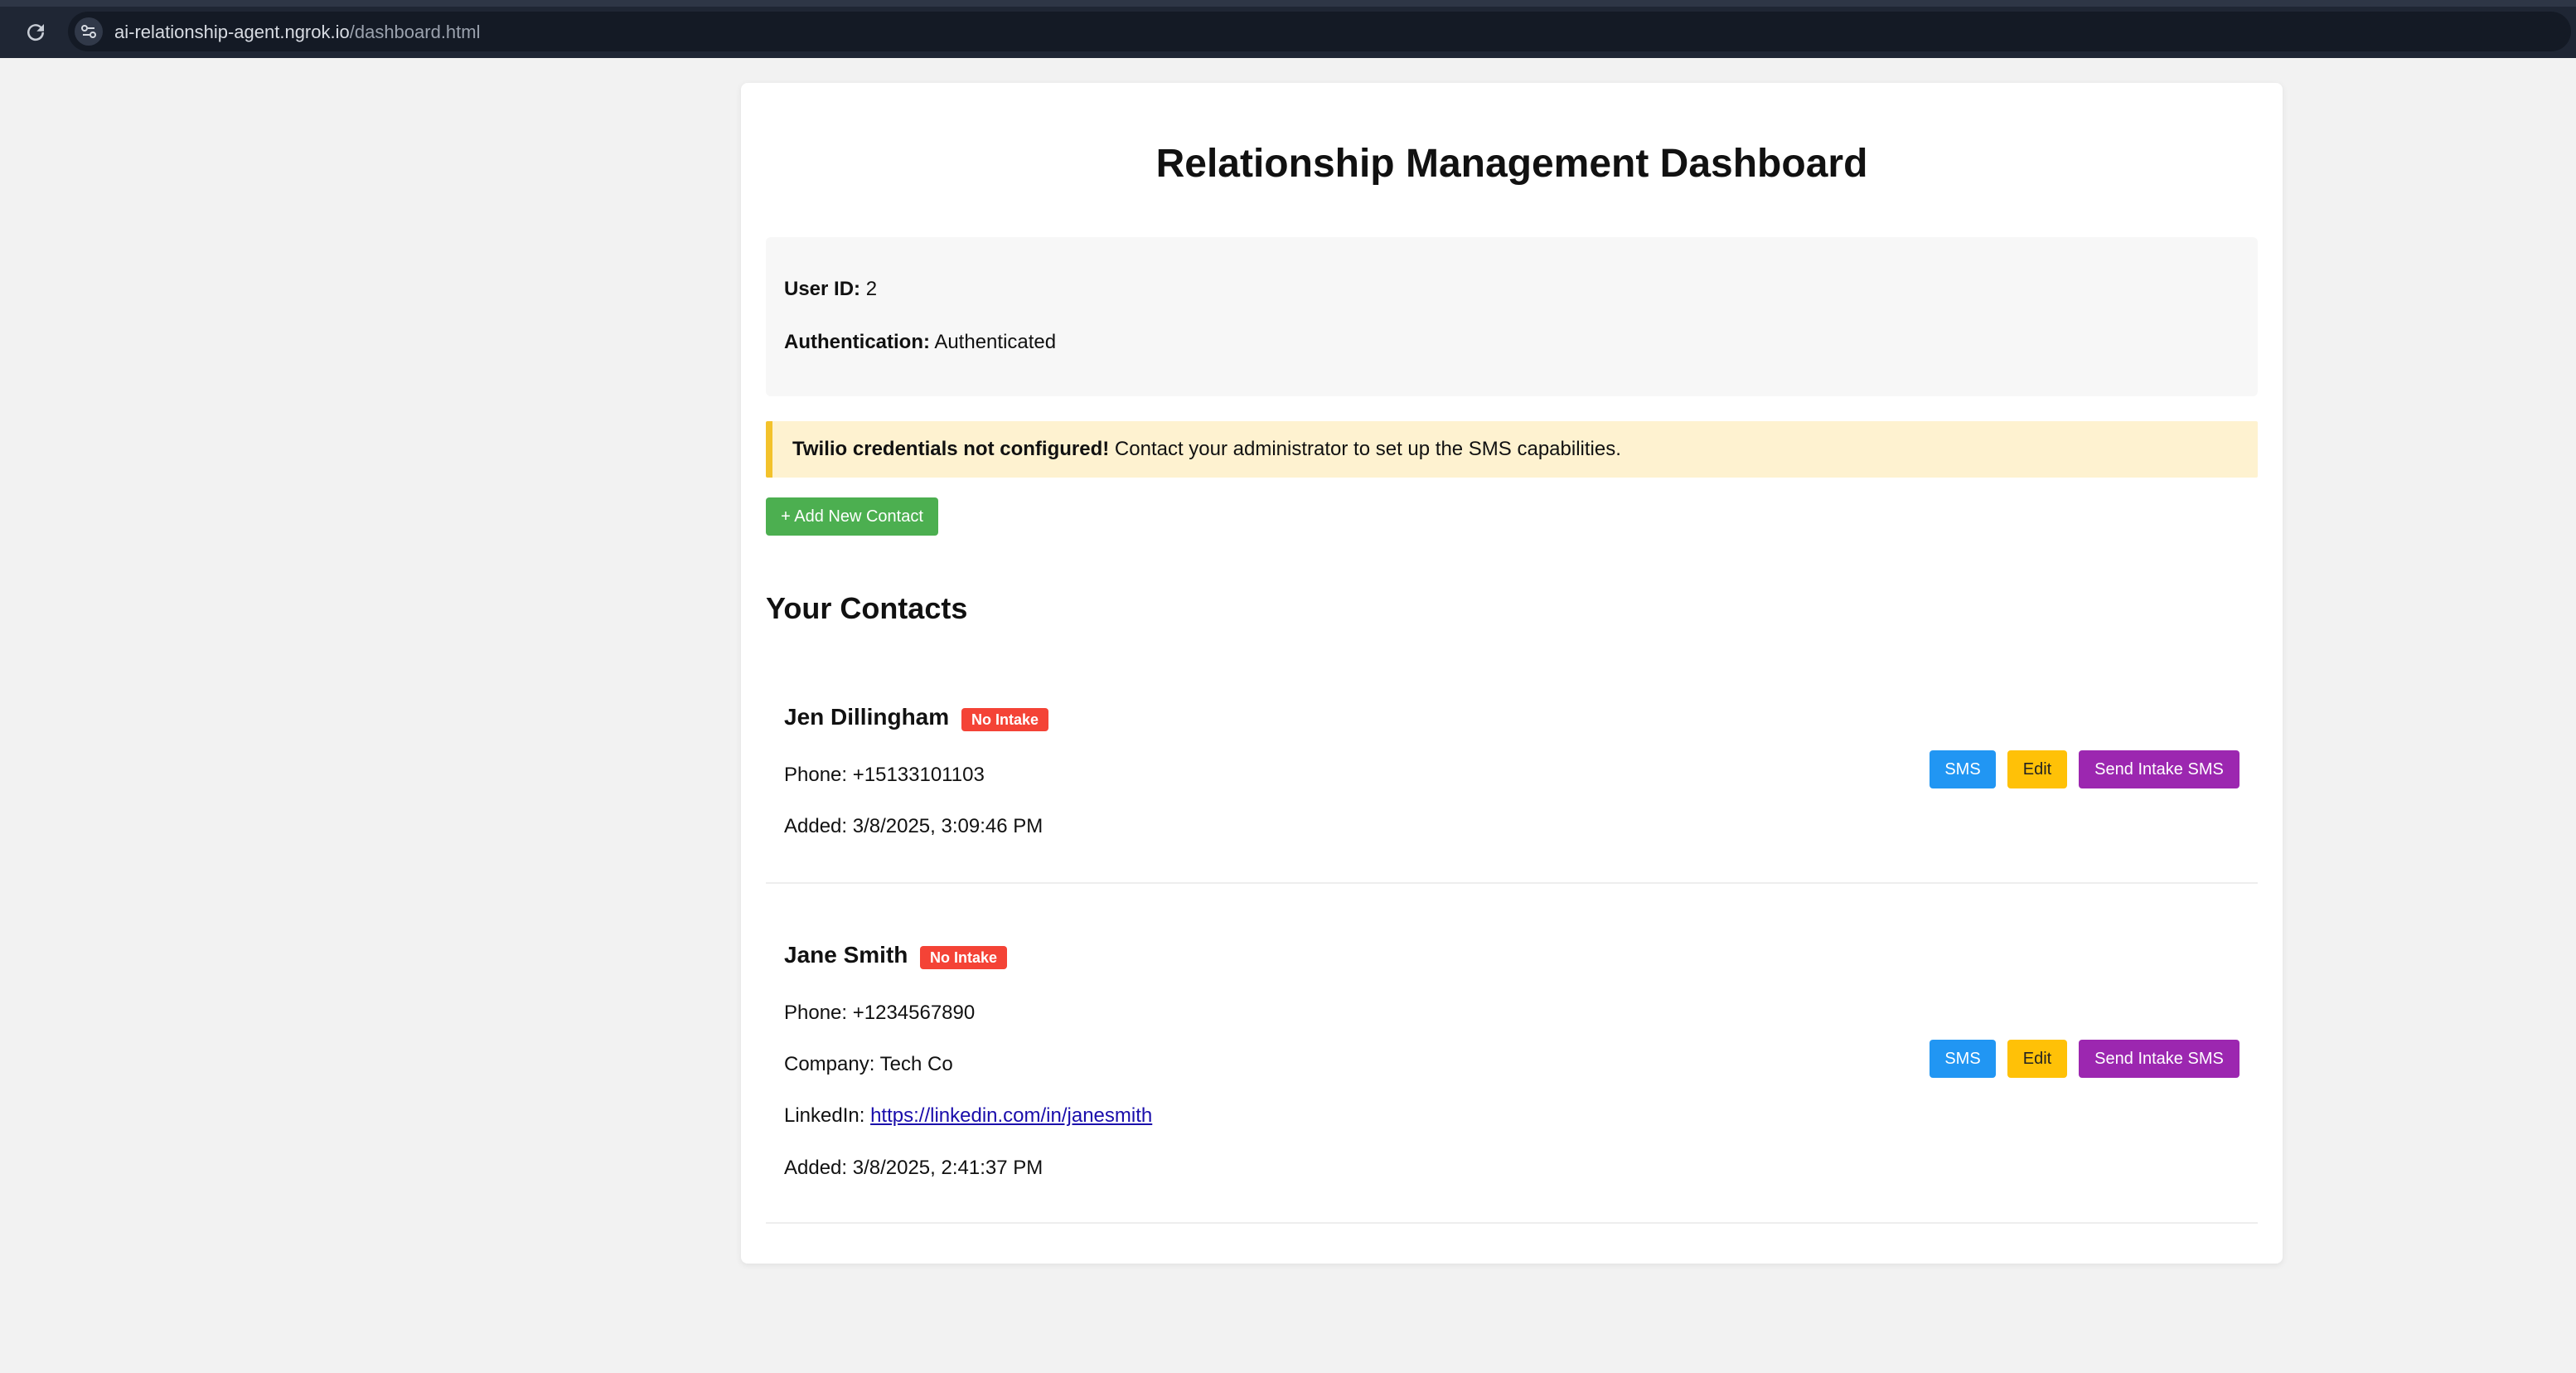 This screenshot has height=1373, width=2576. Describe the element at coordinates (857, 342) in the screenshot. I see `auth-label: Authentication:` at that location.